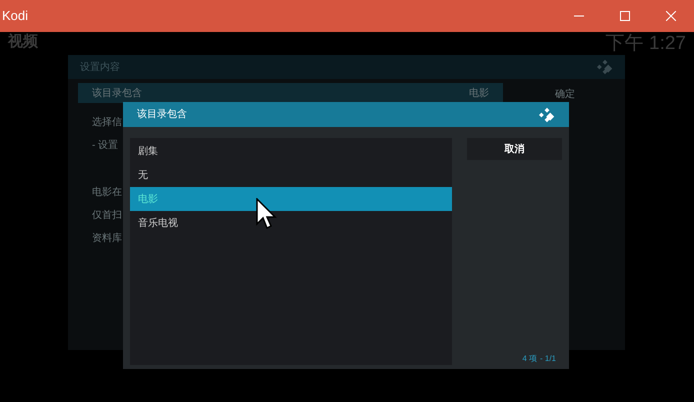 The width and height of the screenshot is (694, 402). What do you see at coordinates (291, 199) in the screenshot?
I see `list-item: 电影` at bounding box center [291, 199].